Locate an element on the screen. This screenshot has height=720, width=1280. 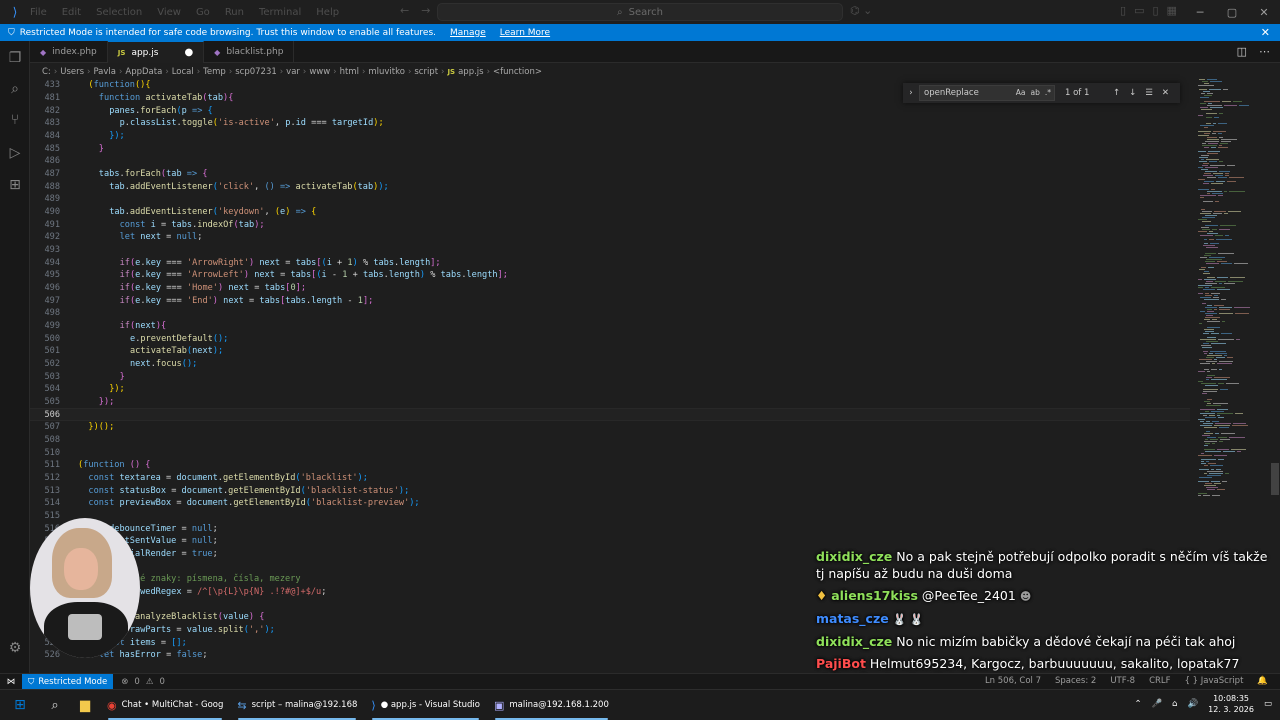
code-line: 505}); is located at coordinates (610, 402).